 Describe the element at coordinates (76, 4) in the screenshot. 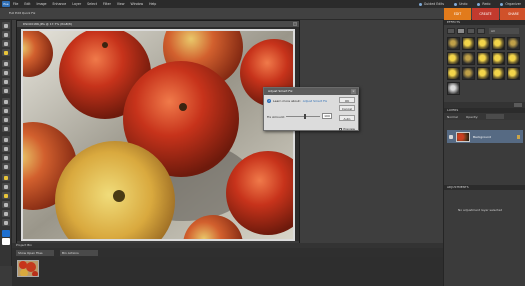

I see `menu-layer: Layer` at that location.